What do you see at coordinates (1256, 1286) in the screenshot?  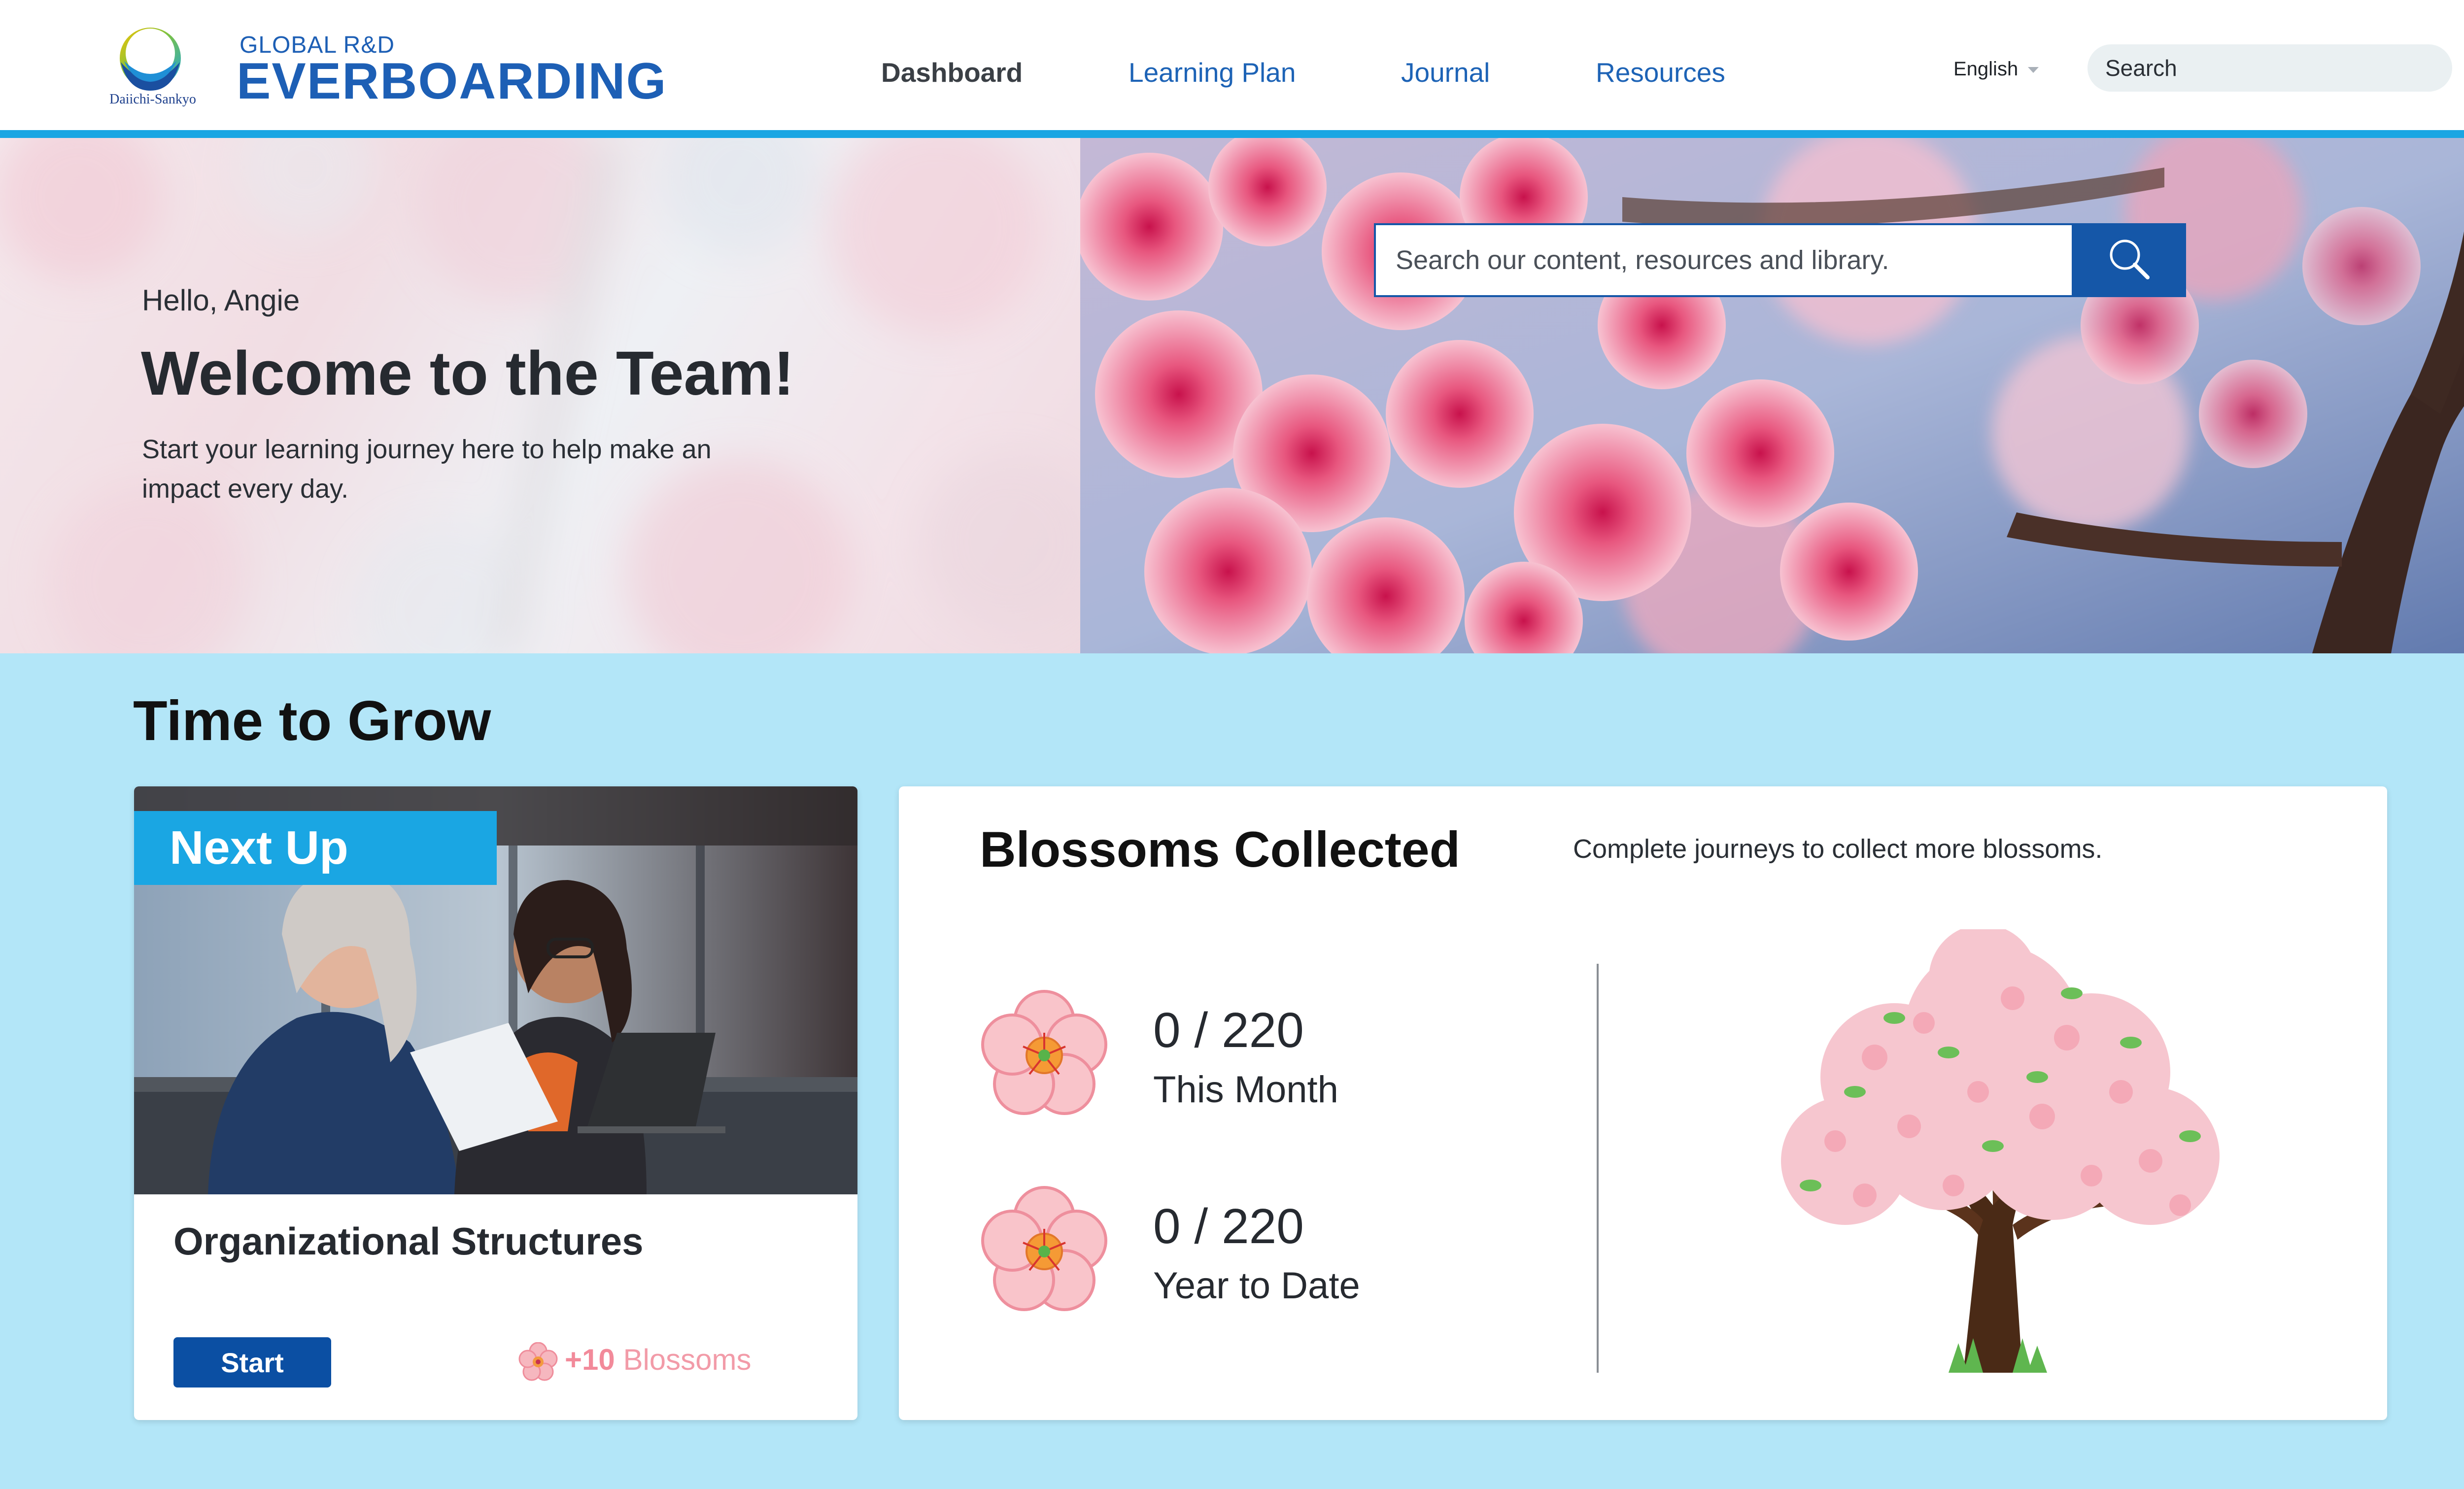 I see `ytd-label: Year to Date` at bounding box center [1256, 1286].